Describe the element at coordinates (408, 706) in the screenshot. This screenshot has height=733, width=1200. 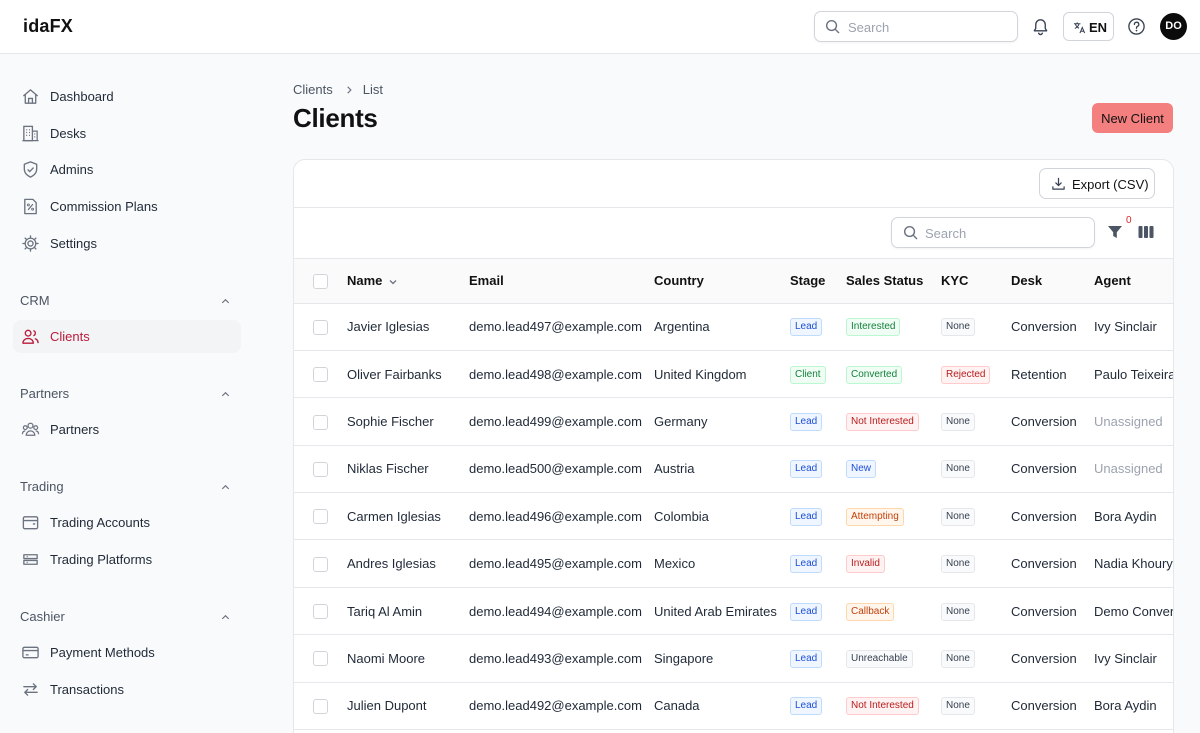
I see `cell-name: Julien Dupont` at that location.